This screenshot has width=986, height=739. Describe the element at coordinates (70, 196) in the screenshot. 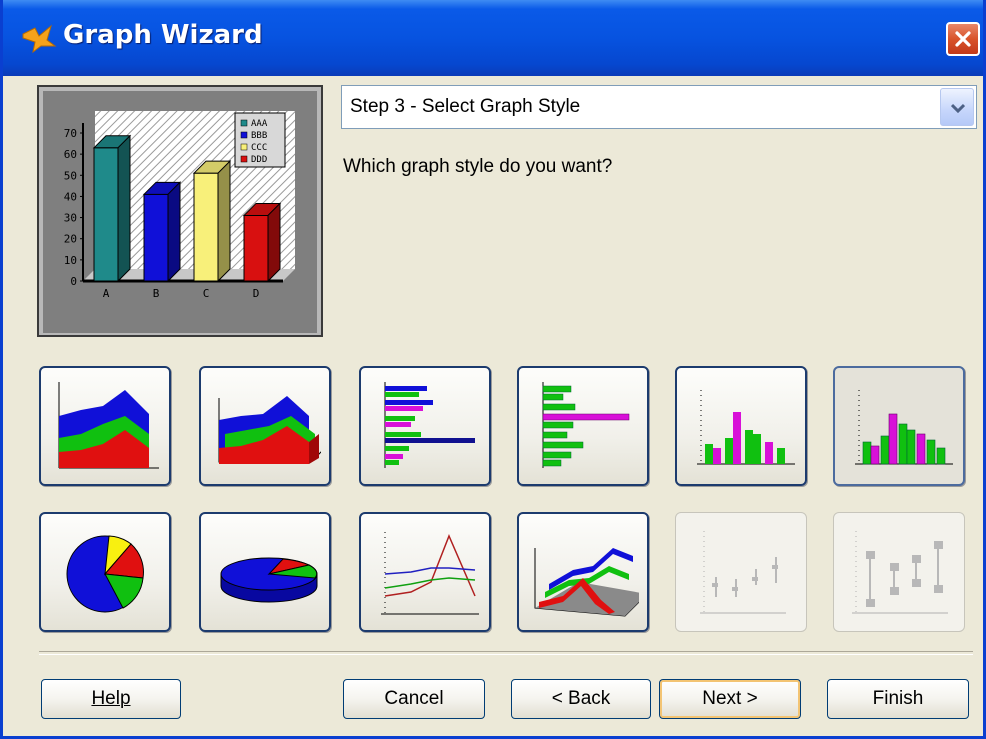

I see `preview-y-tick-label: 40` at that location.